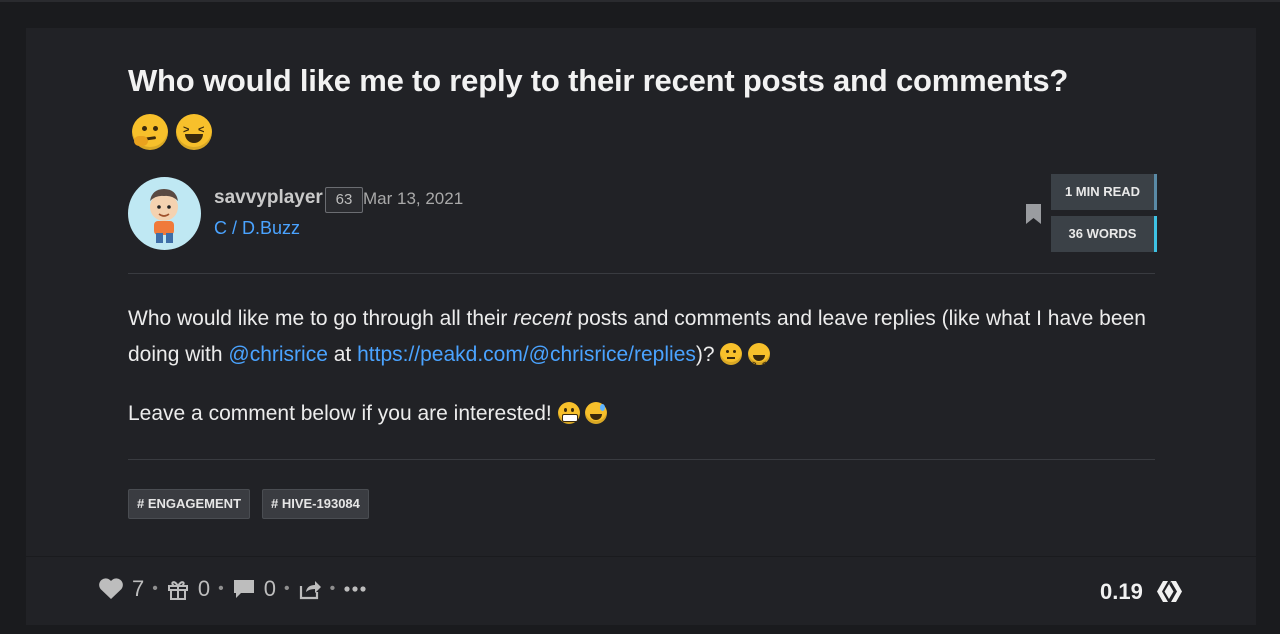 This screenshot has height=634, width=1280. What do you see at coordinates (705, 354) in the screenshot?
I see `body-text: )?` at bounding box center [705, 354].